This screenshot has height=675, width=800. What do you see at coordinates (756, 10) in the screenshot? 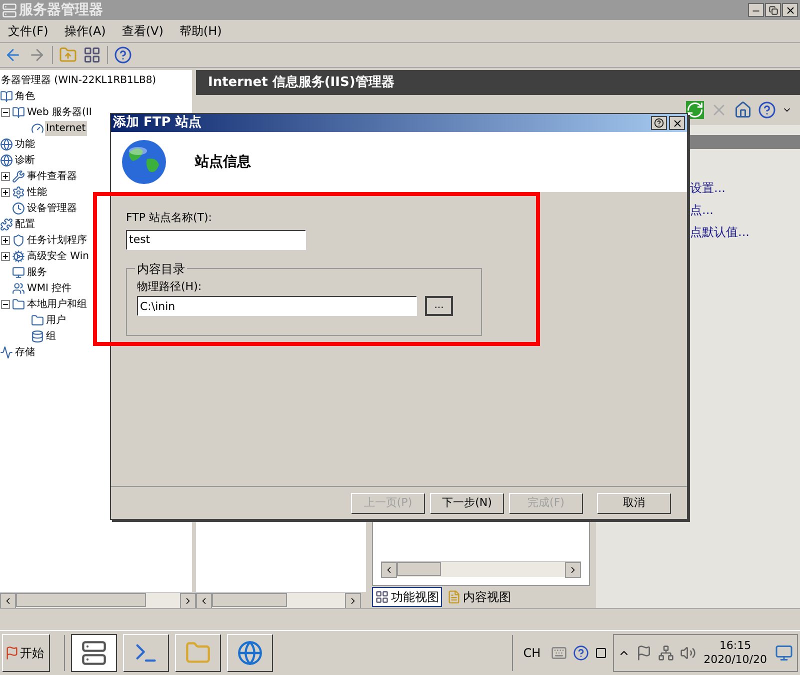
I see `minimize-button` at bounding box center [756, 10].